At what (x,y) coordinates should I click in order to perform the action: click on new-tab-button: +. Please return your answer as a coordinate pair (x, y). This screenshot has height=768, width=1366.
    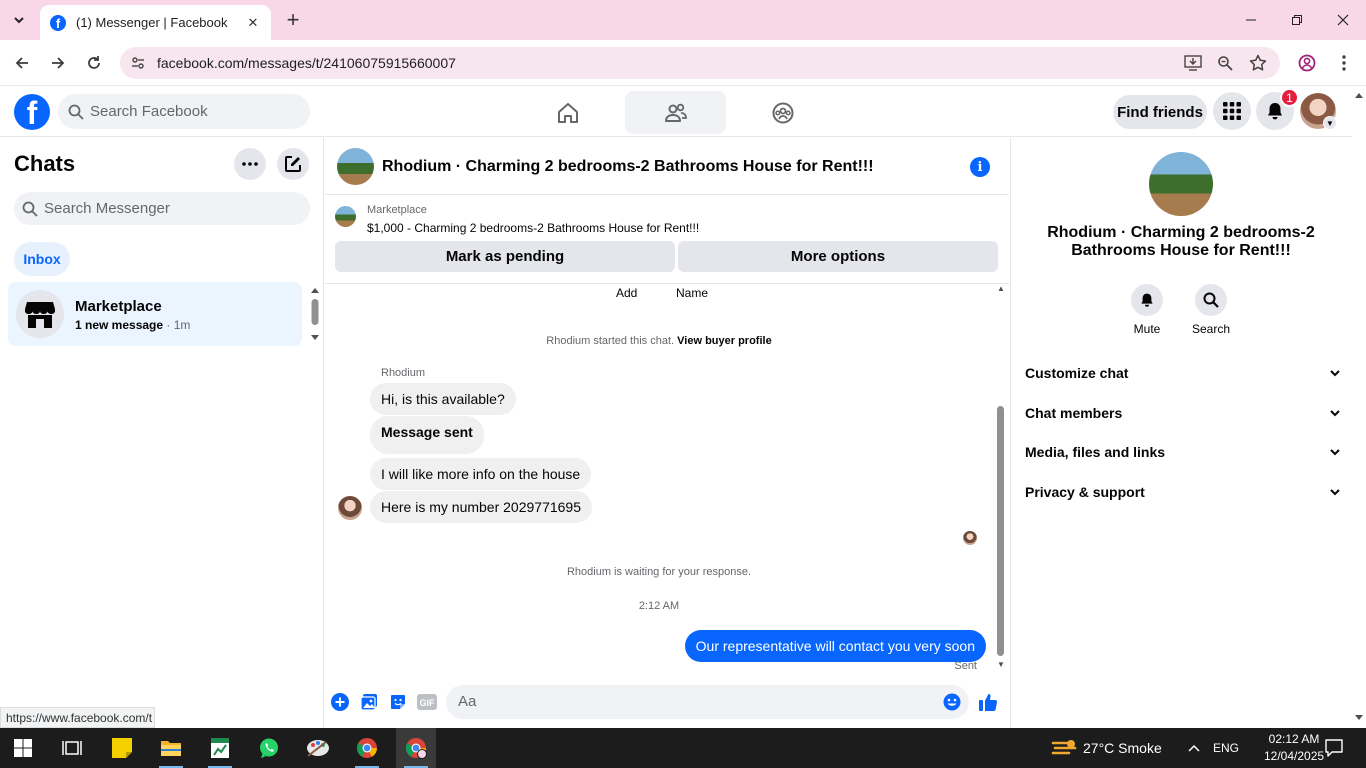
    Looking at the image, I should click on (293, 20).